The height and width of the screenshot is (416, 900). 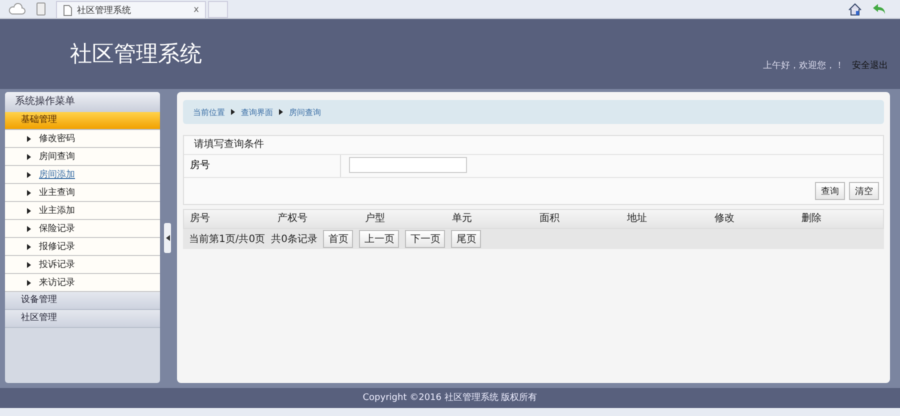 What do you see at coordinates (549, 219) in the screenshot?
I see `column-header: 面积` at bounding box center [549, 219].